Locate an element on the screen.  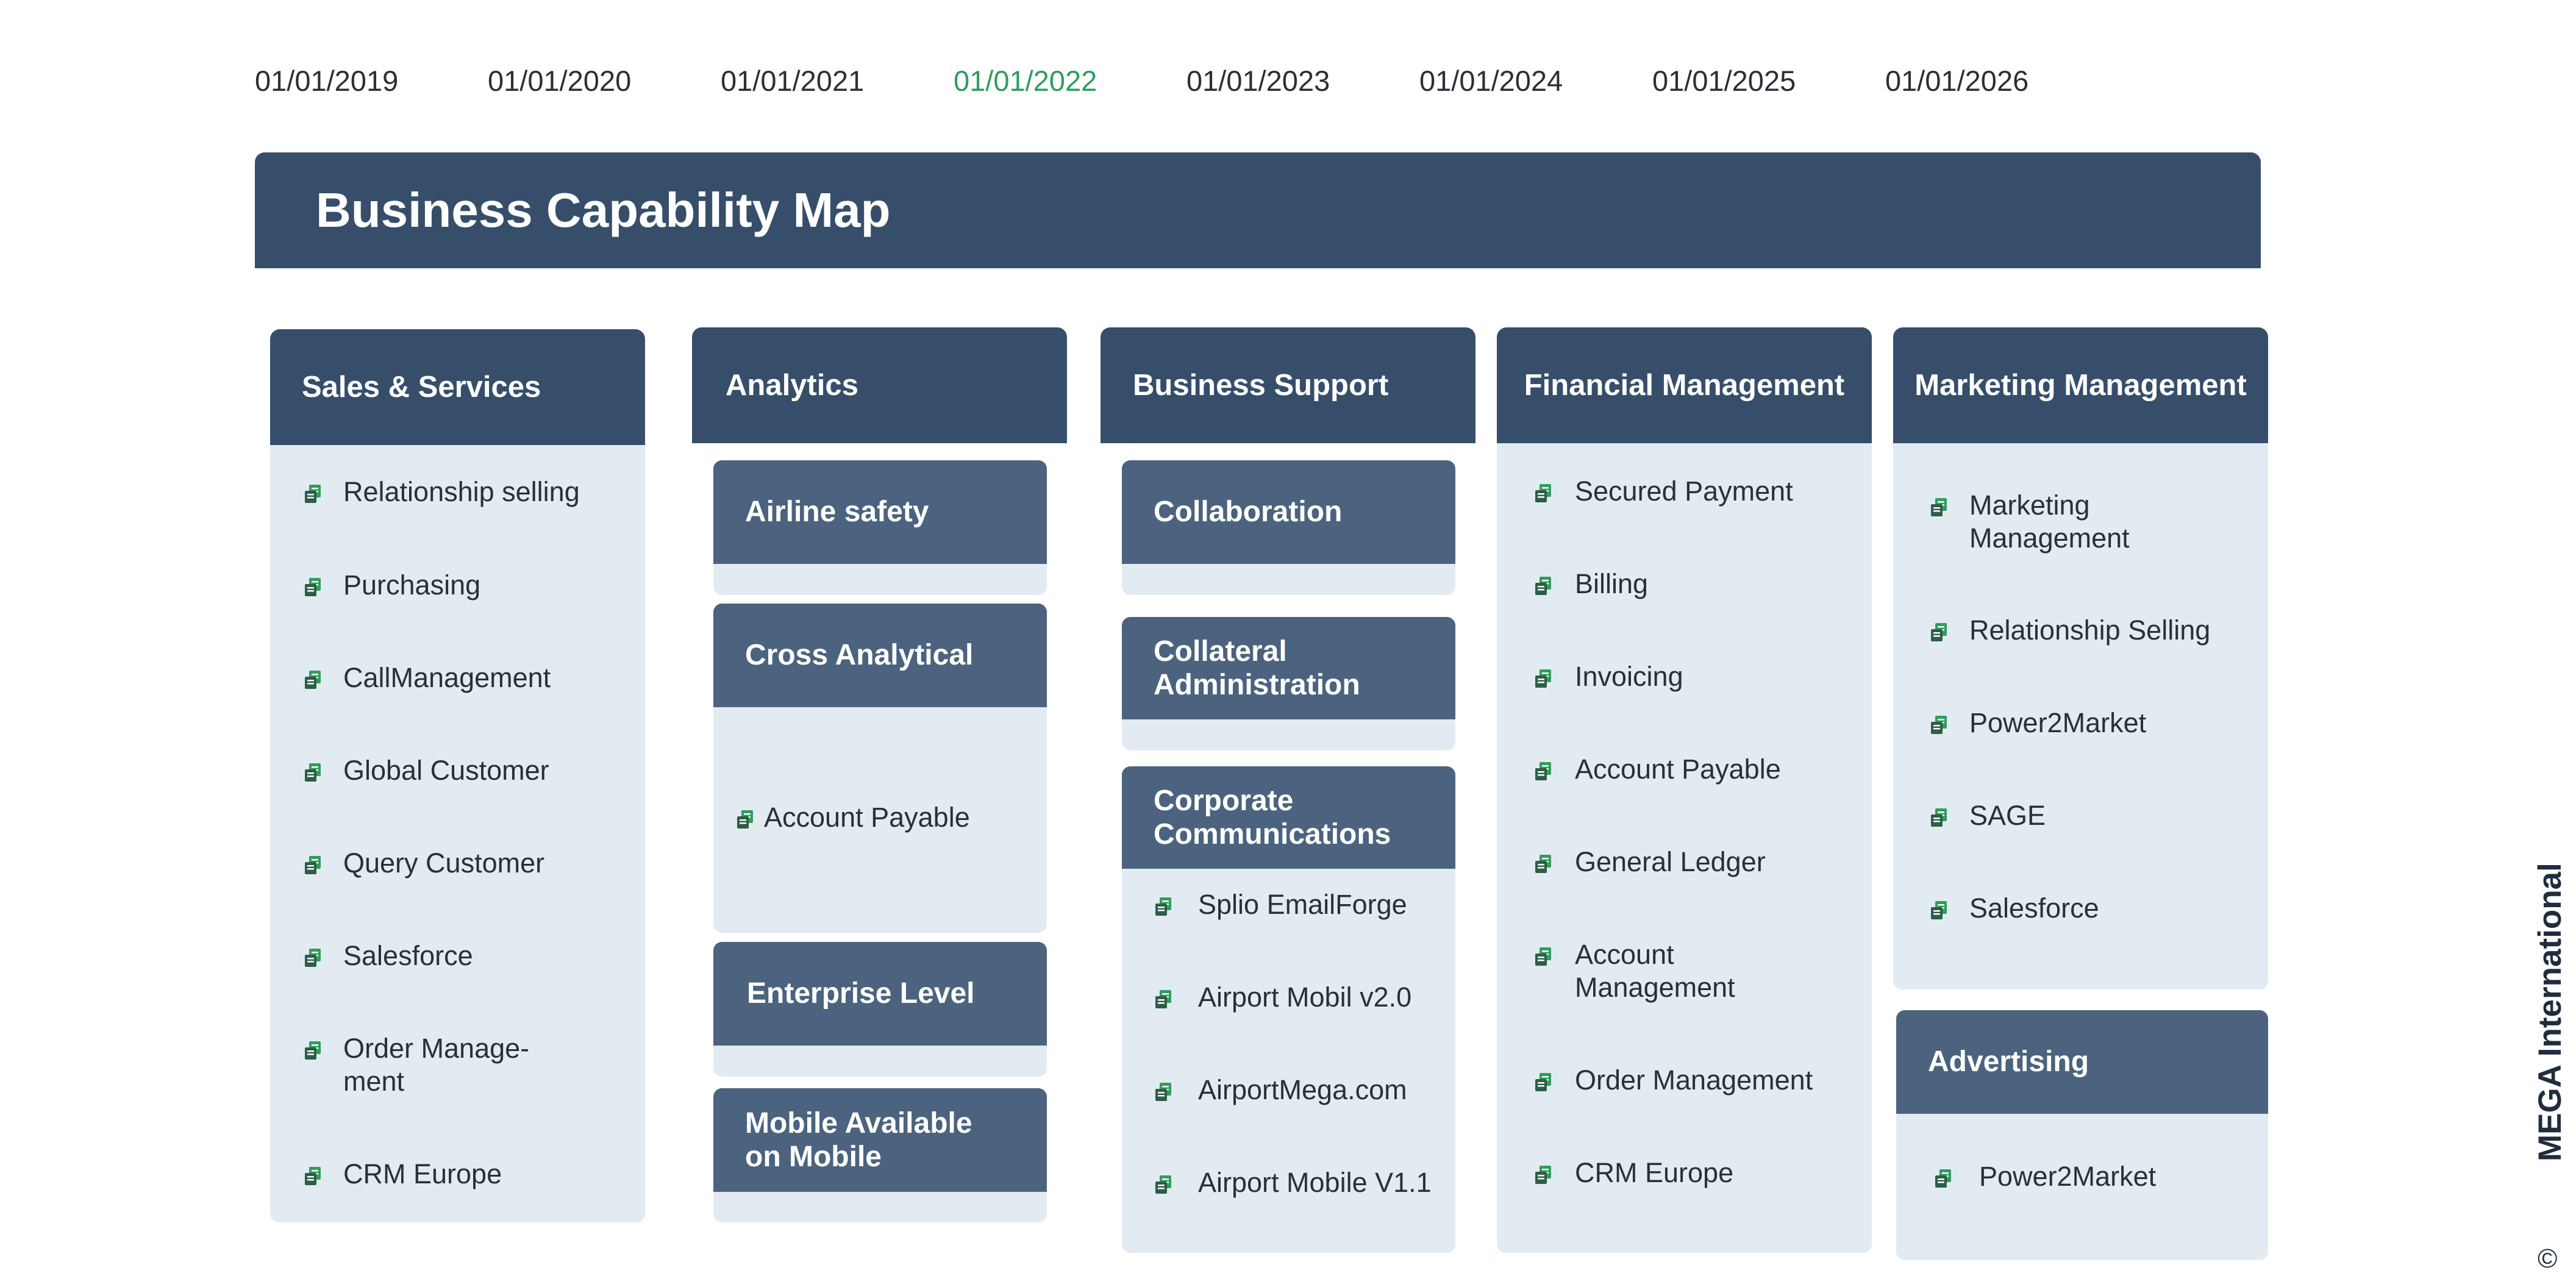
subgroup-title: Mobile Available on Mobile is located at coordinates (858, 1140).